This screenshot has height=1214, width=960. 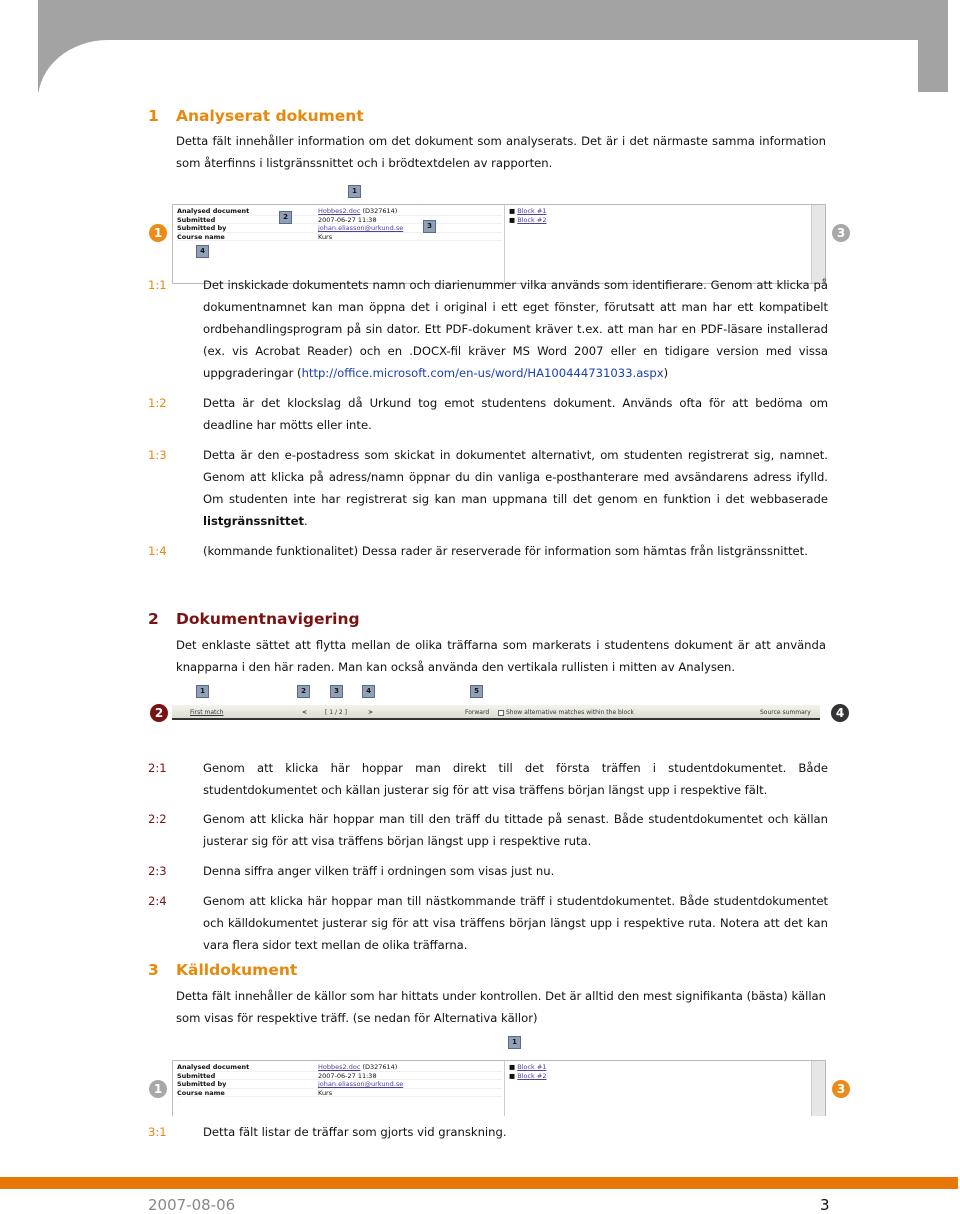 What do you see at coordinates (370, 712) in the screenshot?
I see `next-button: >` at bounding box center [370, 712].